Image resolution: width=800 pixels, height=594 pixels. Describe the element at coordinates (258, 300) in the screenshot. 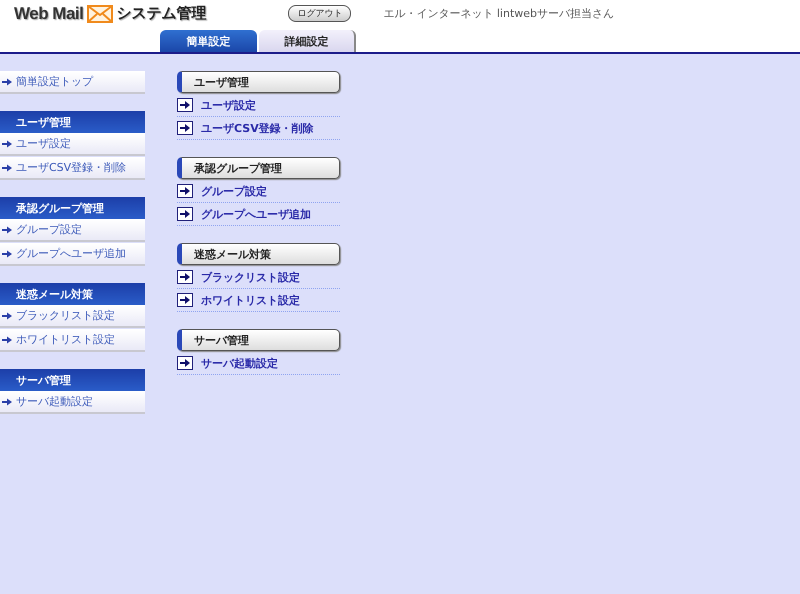

I see `menu-link: ホワイトリスト設定` at that location.